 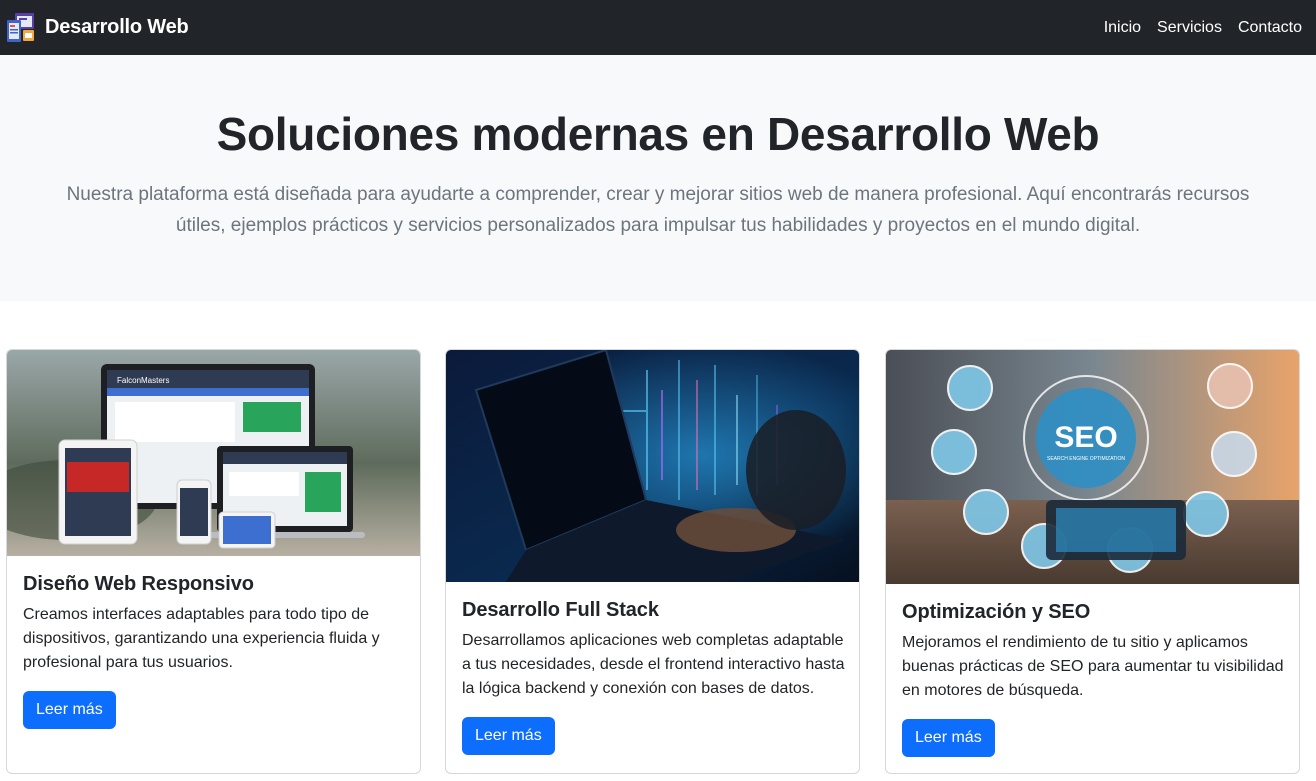 What do you see at coordinates (138, 584) in the screenshot?
I see `card-title: Diseño Web Responsivo` at bounding box center [138, 584].